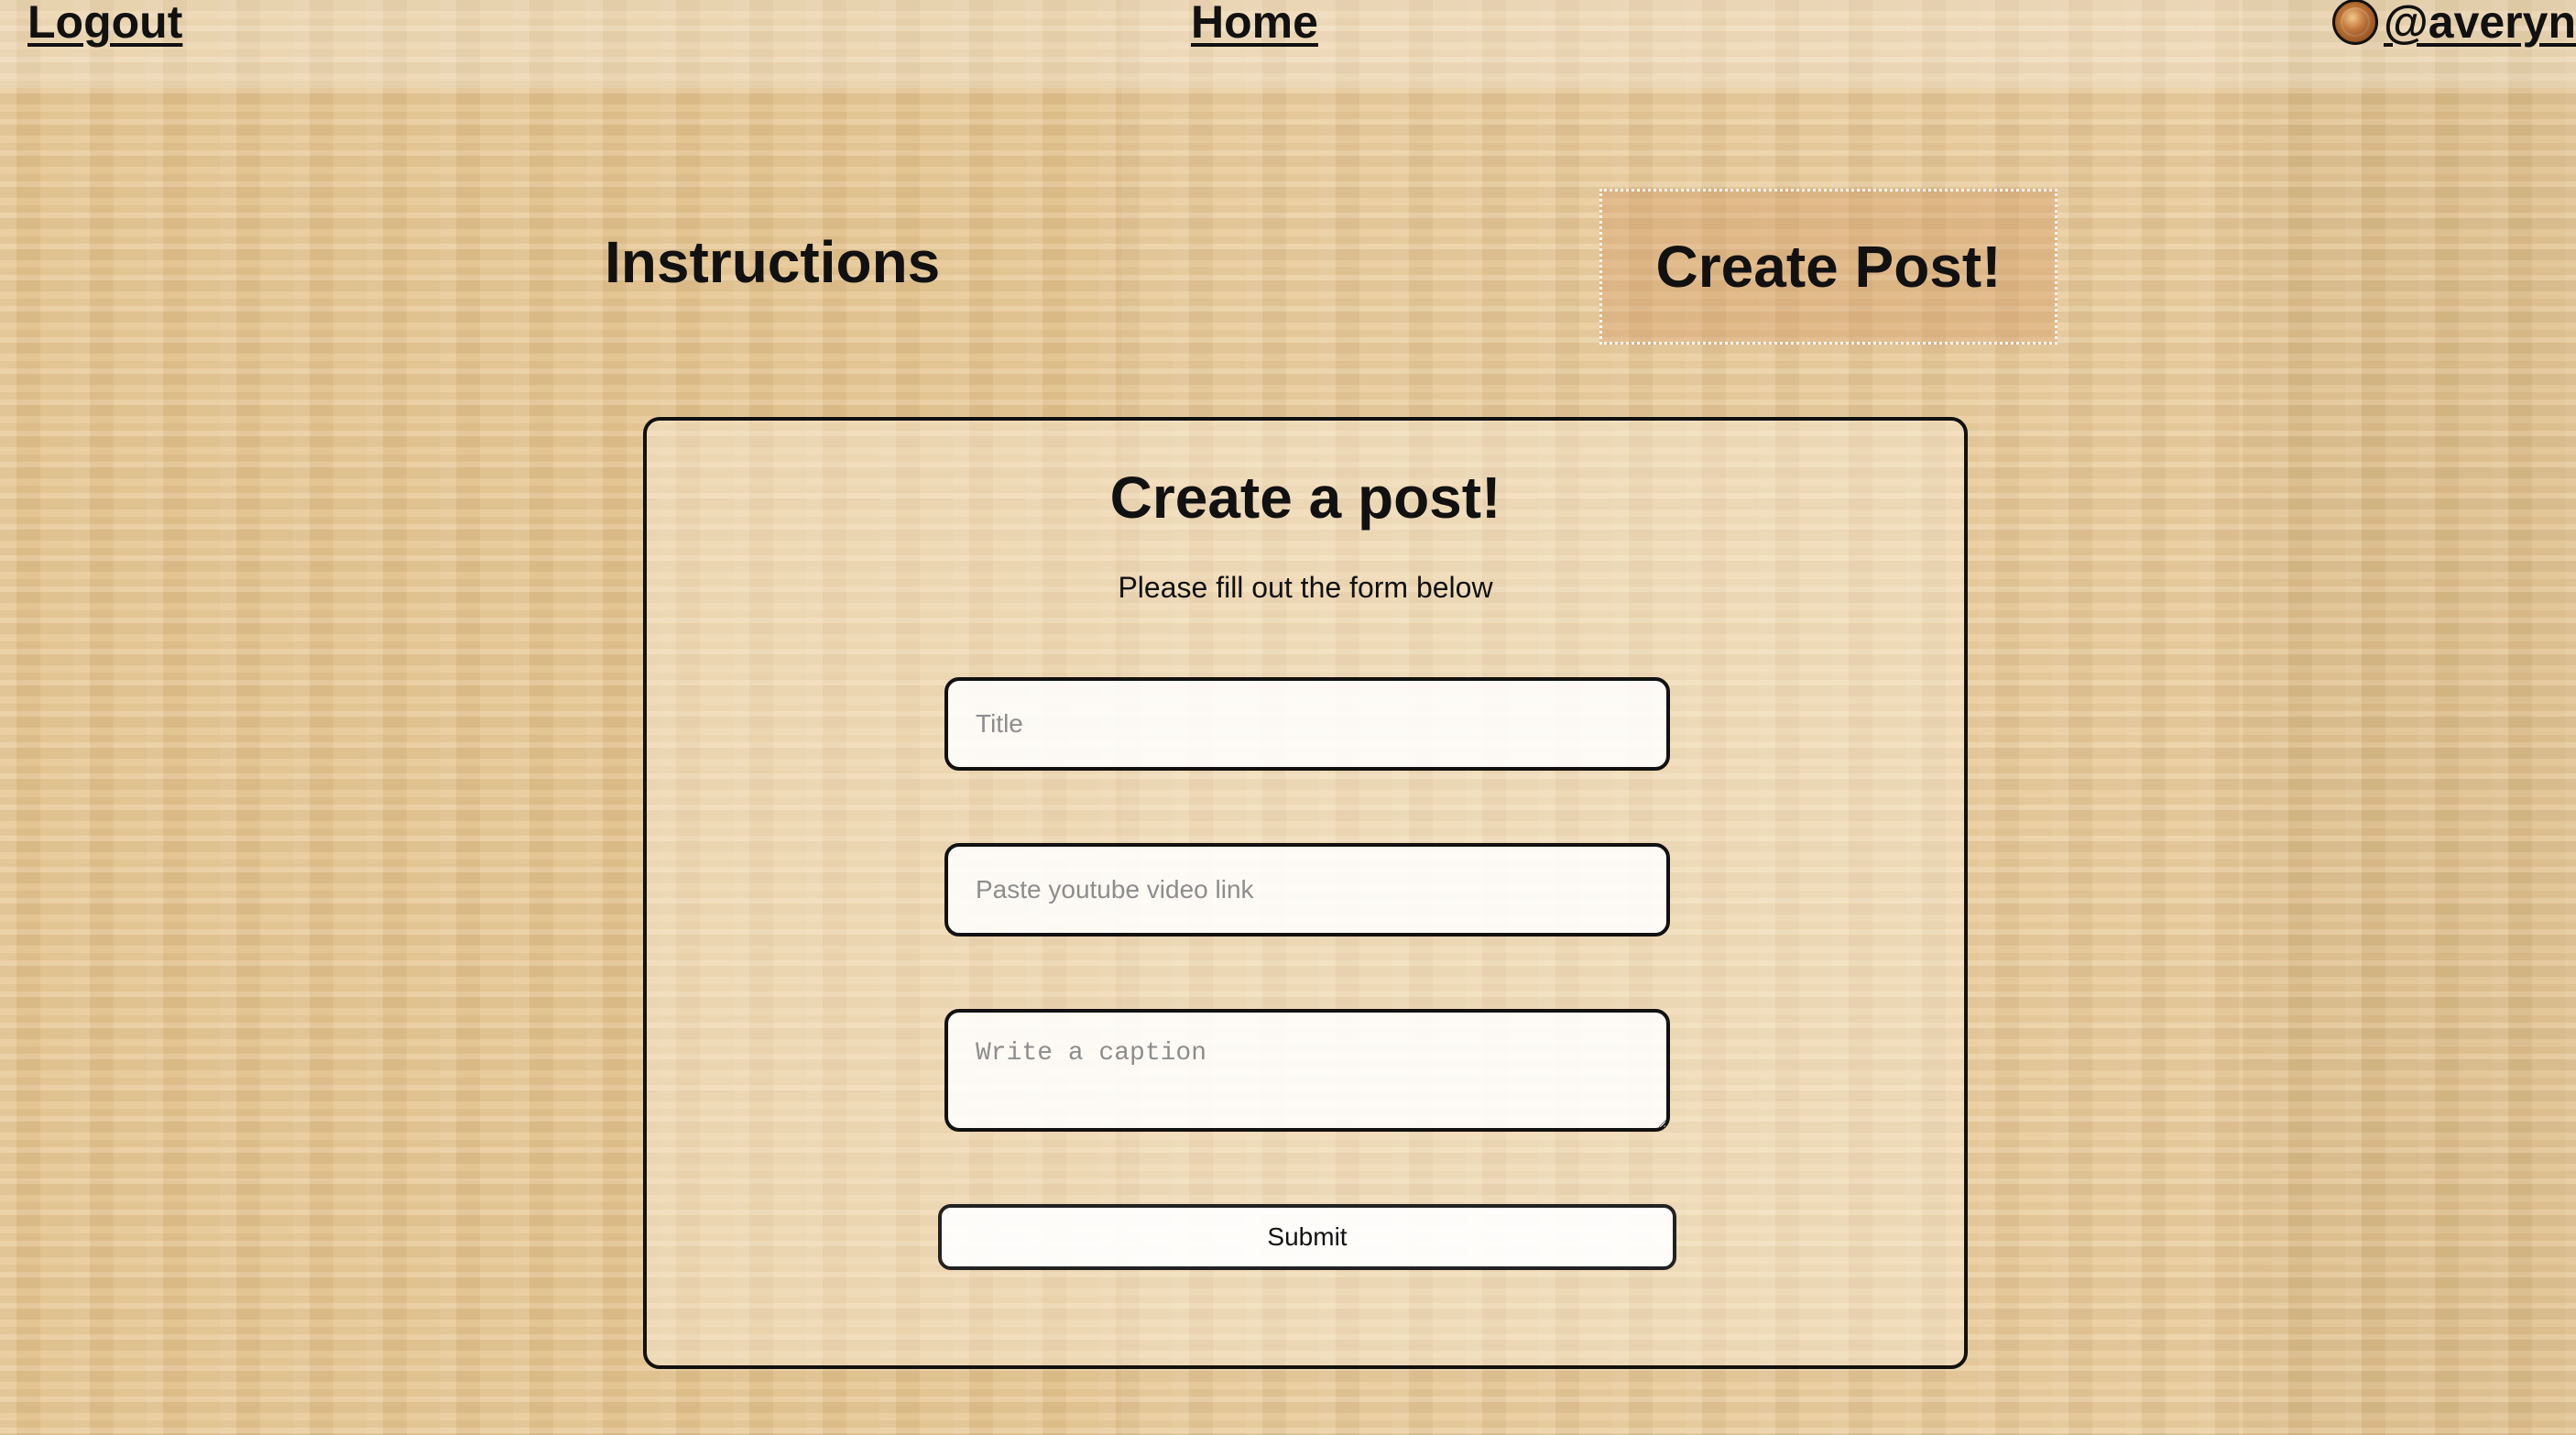 The height and width of the screenshot is (1435, 2576). What do you see at coordinates (773, 262) in the screenshot?
I see `instructions-tab: Instructions` at bounding box center [773, 262].